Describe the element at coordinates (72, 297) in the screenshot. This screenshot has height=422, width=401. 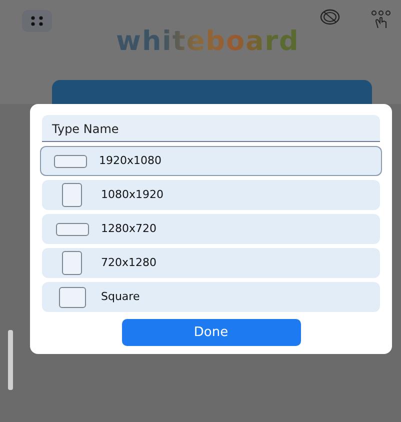
I see `square-icon` at that location.